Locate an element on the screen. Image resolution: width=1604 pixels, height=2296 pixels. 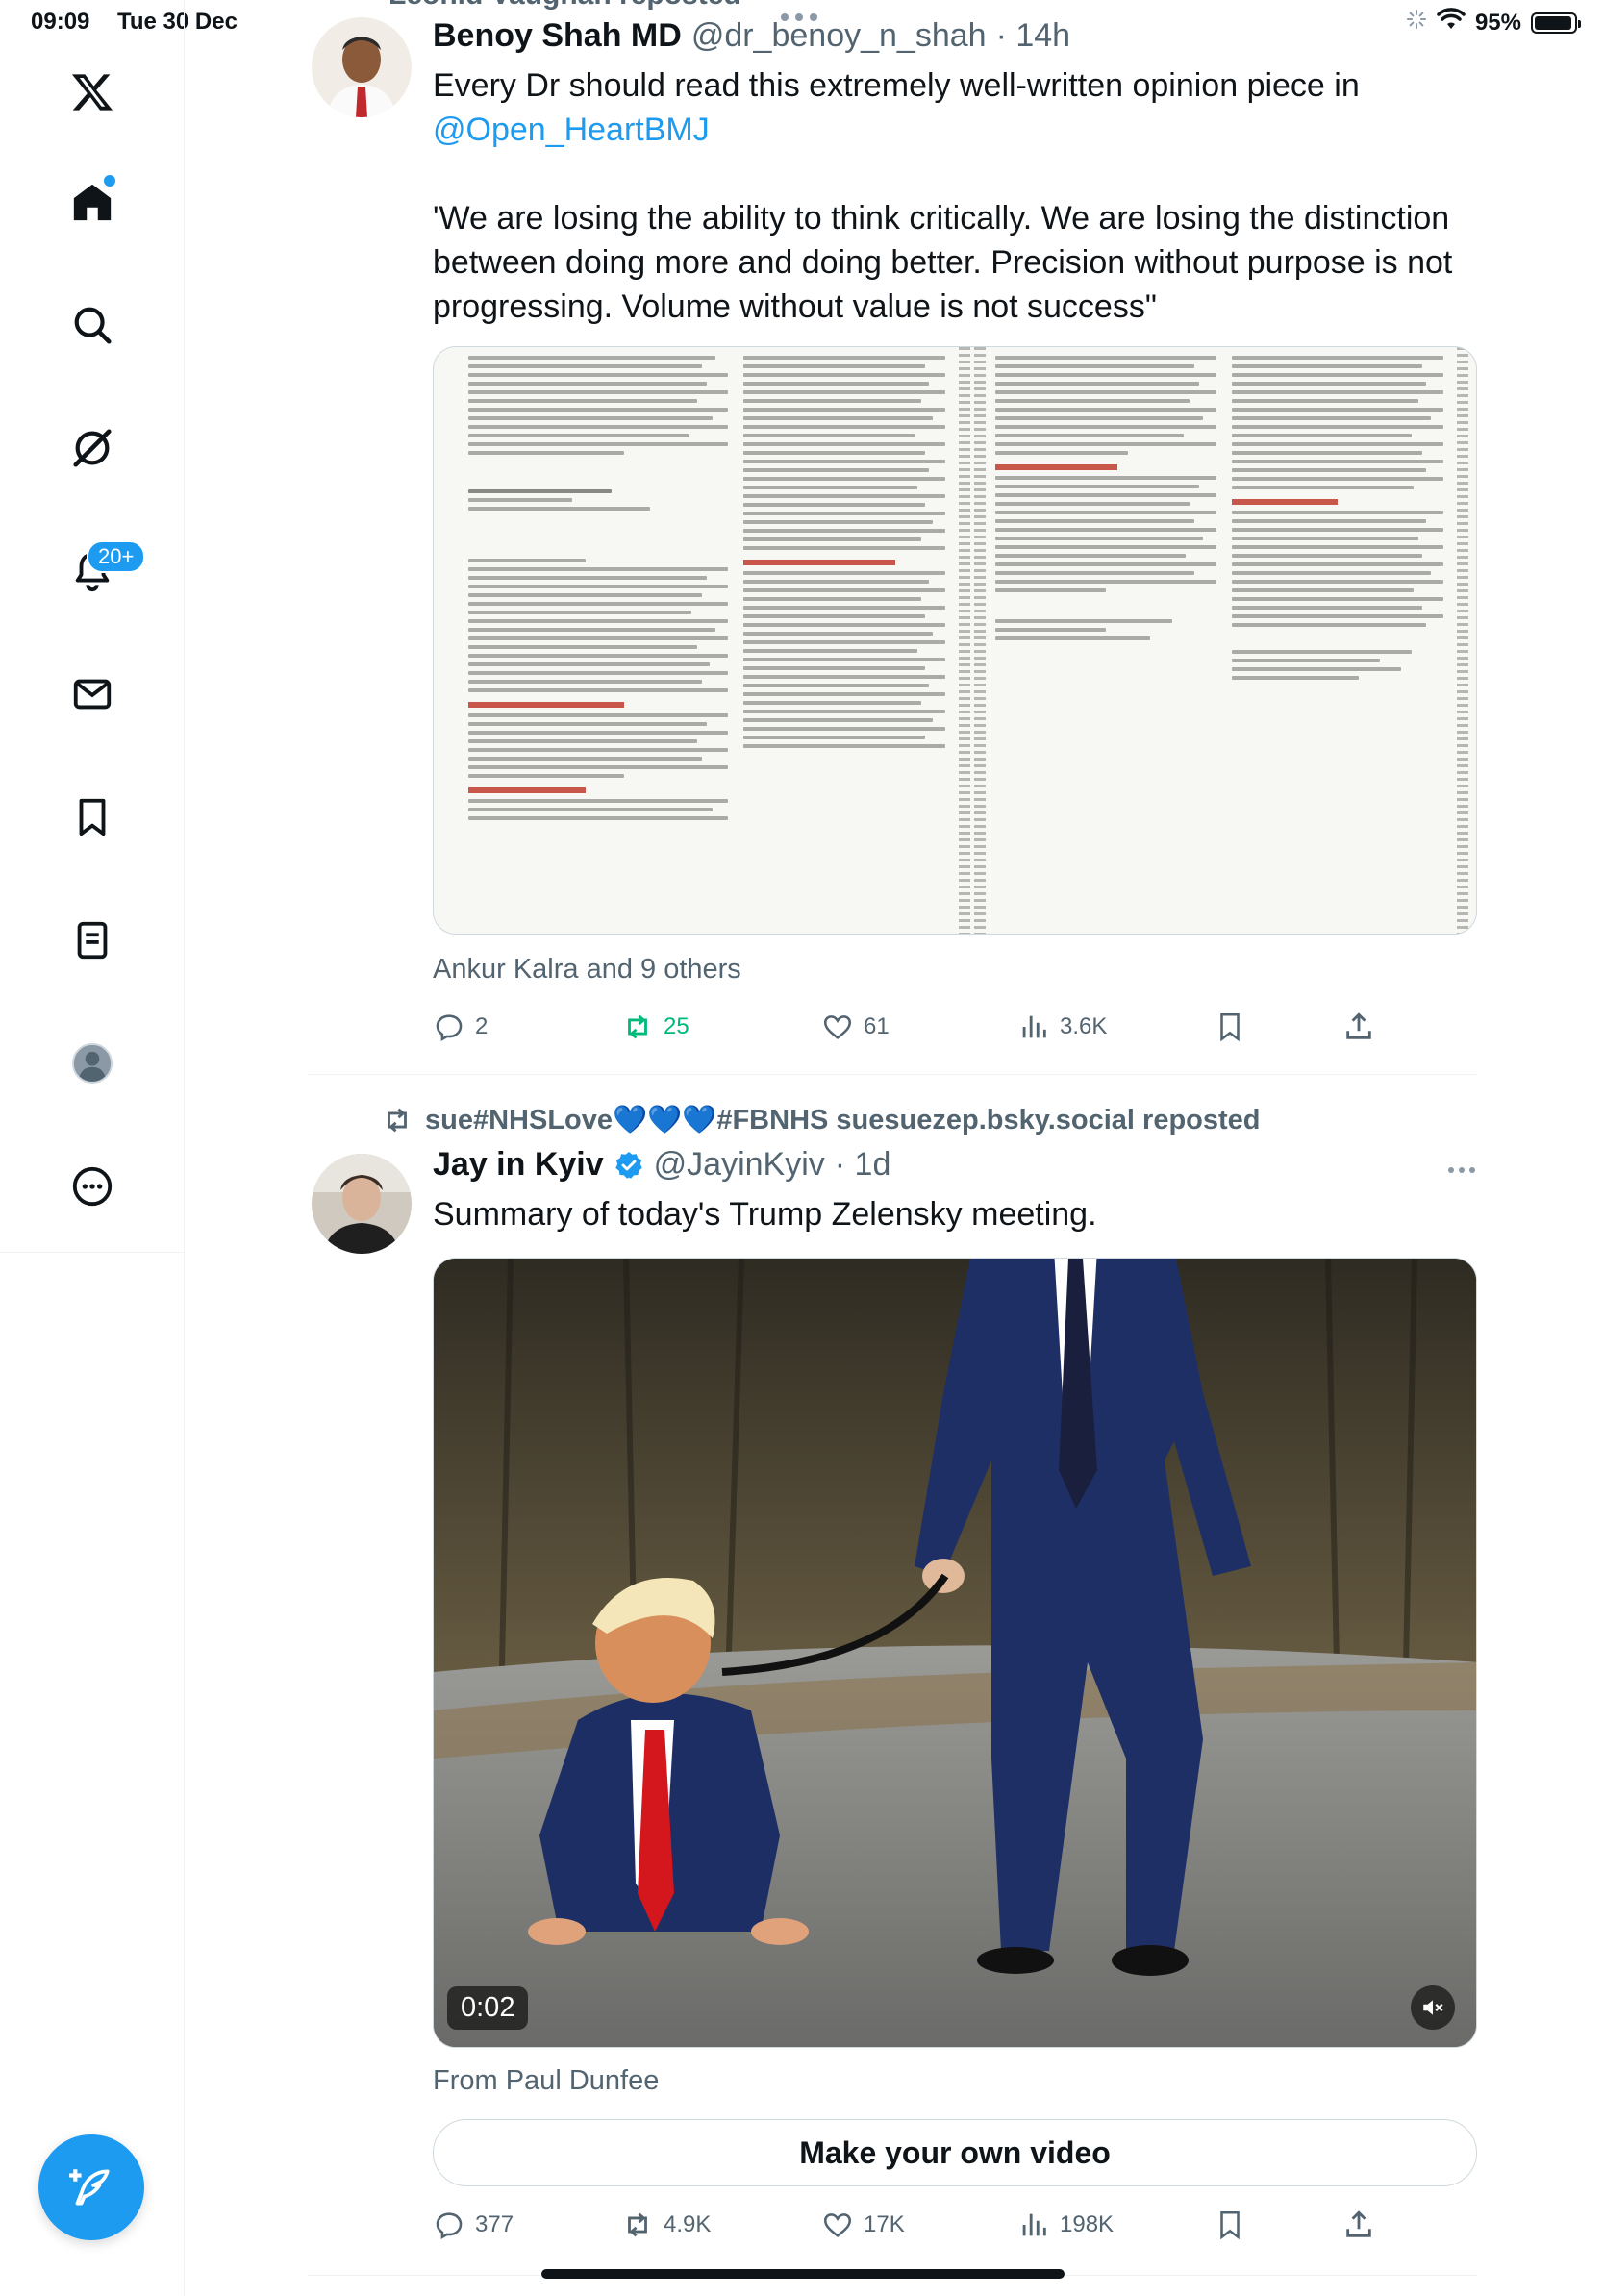
x-logo-icon is located at coordinates (92, 92).